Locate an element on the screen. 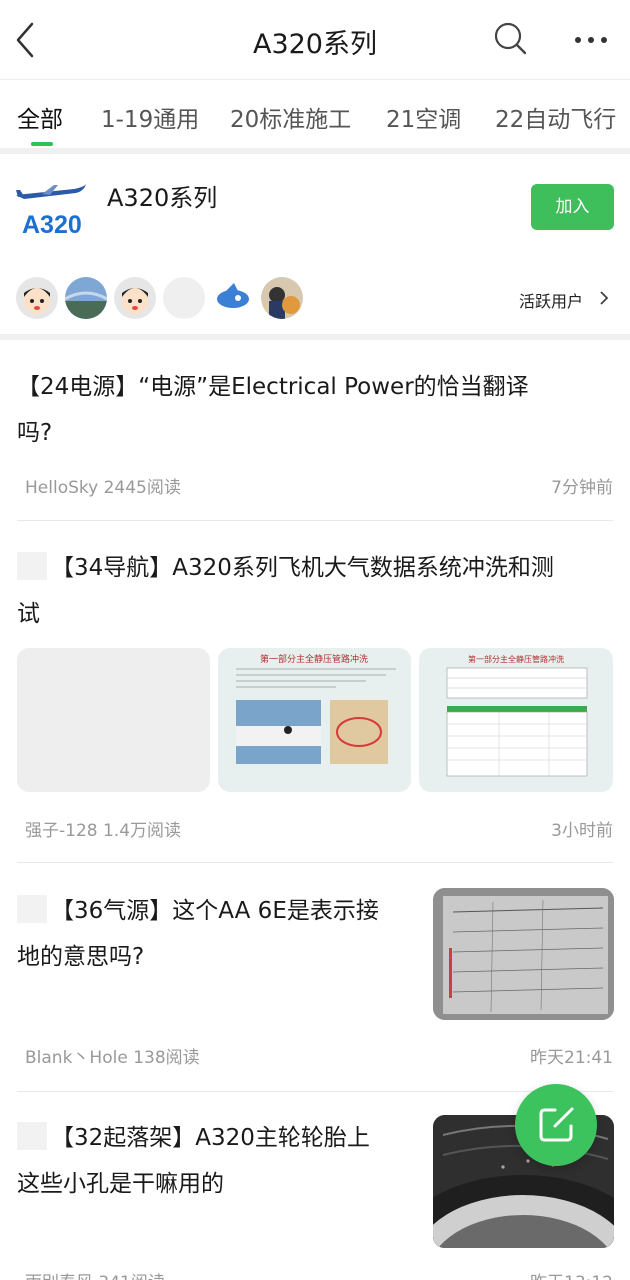 The width and height of the screenshot is (630, 1280). active-tab-indicator is located at coordinates (42, 144).